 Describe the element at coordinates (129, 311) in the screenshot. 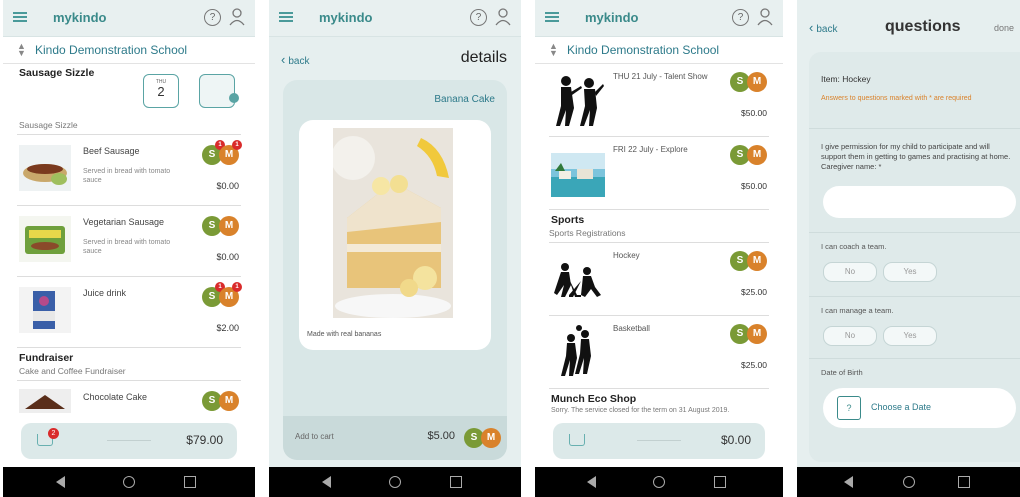

I see `menu-item: Juice drink S1 M1 $2.00` at that location.